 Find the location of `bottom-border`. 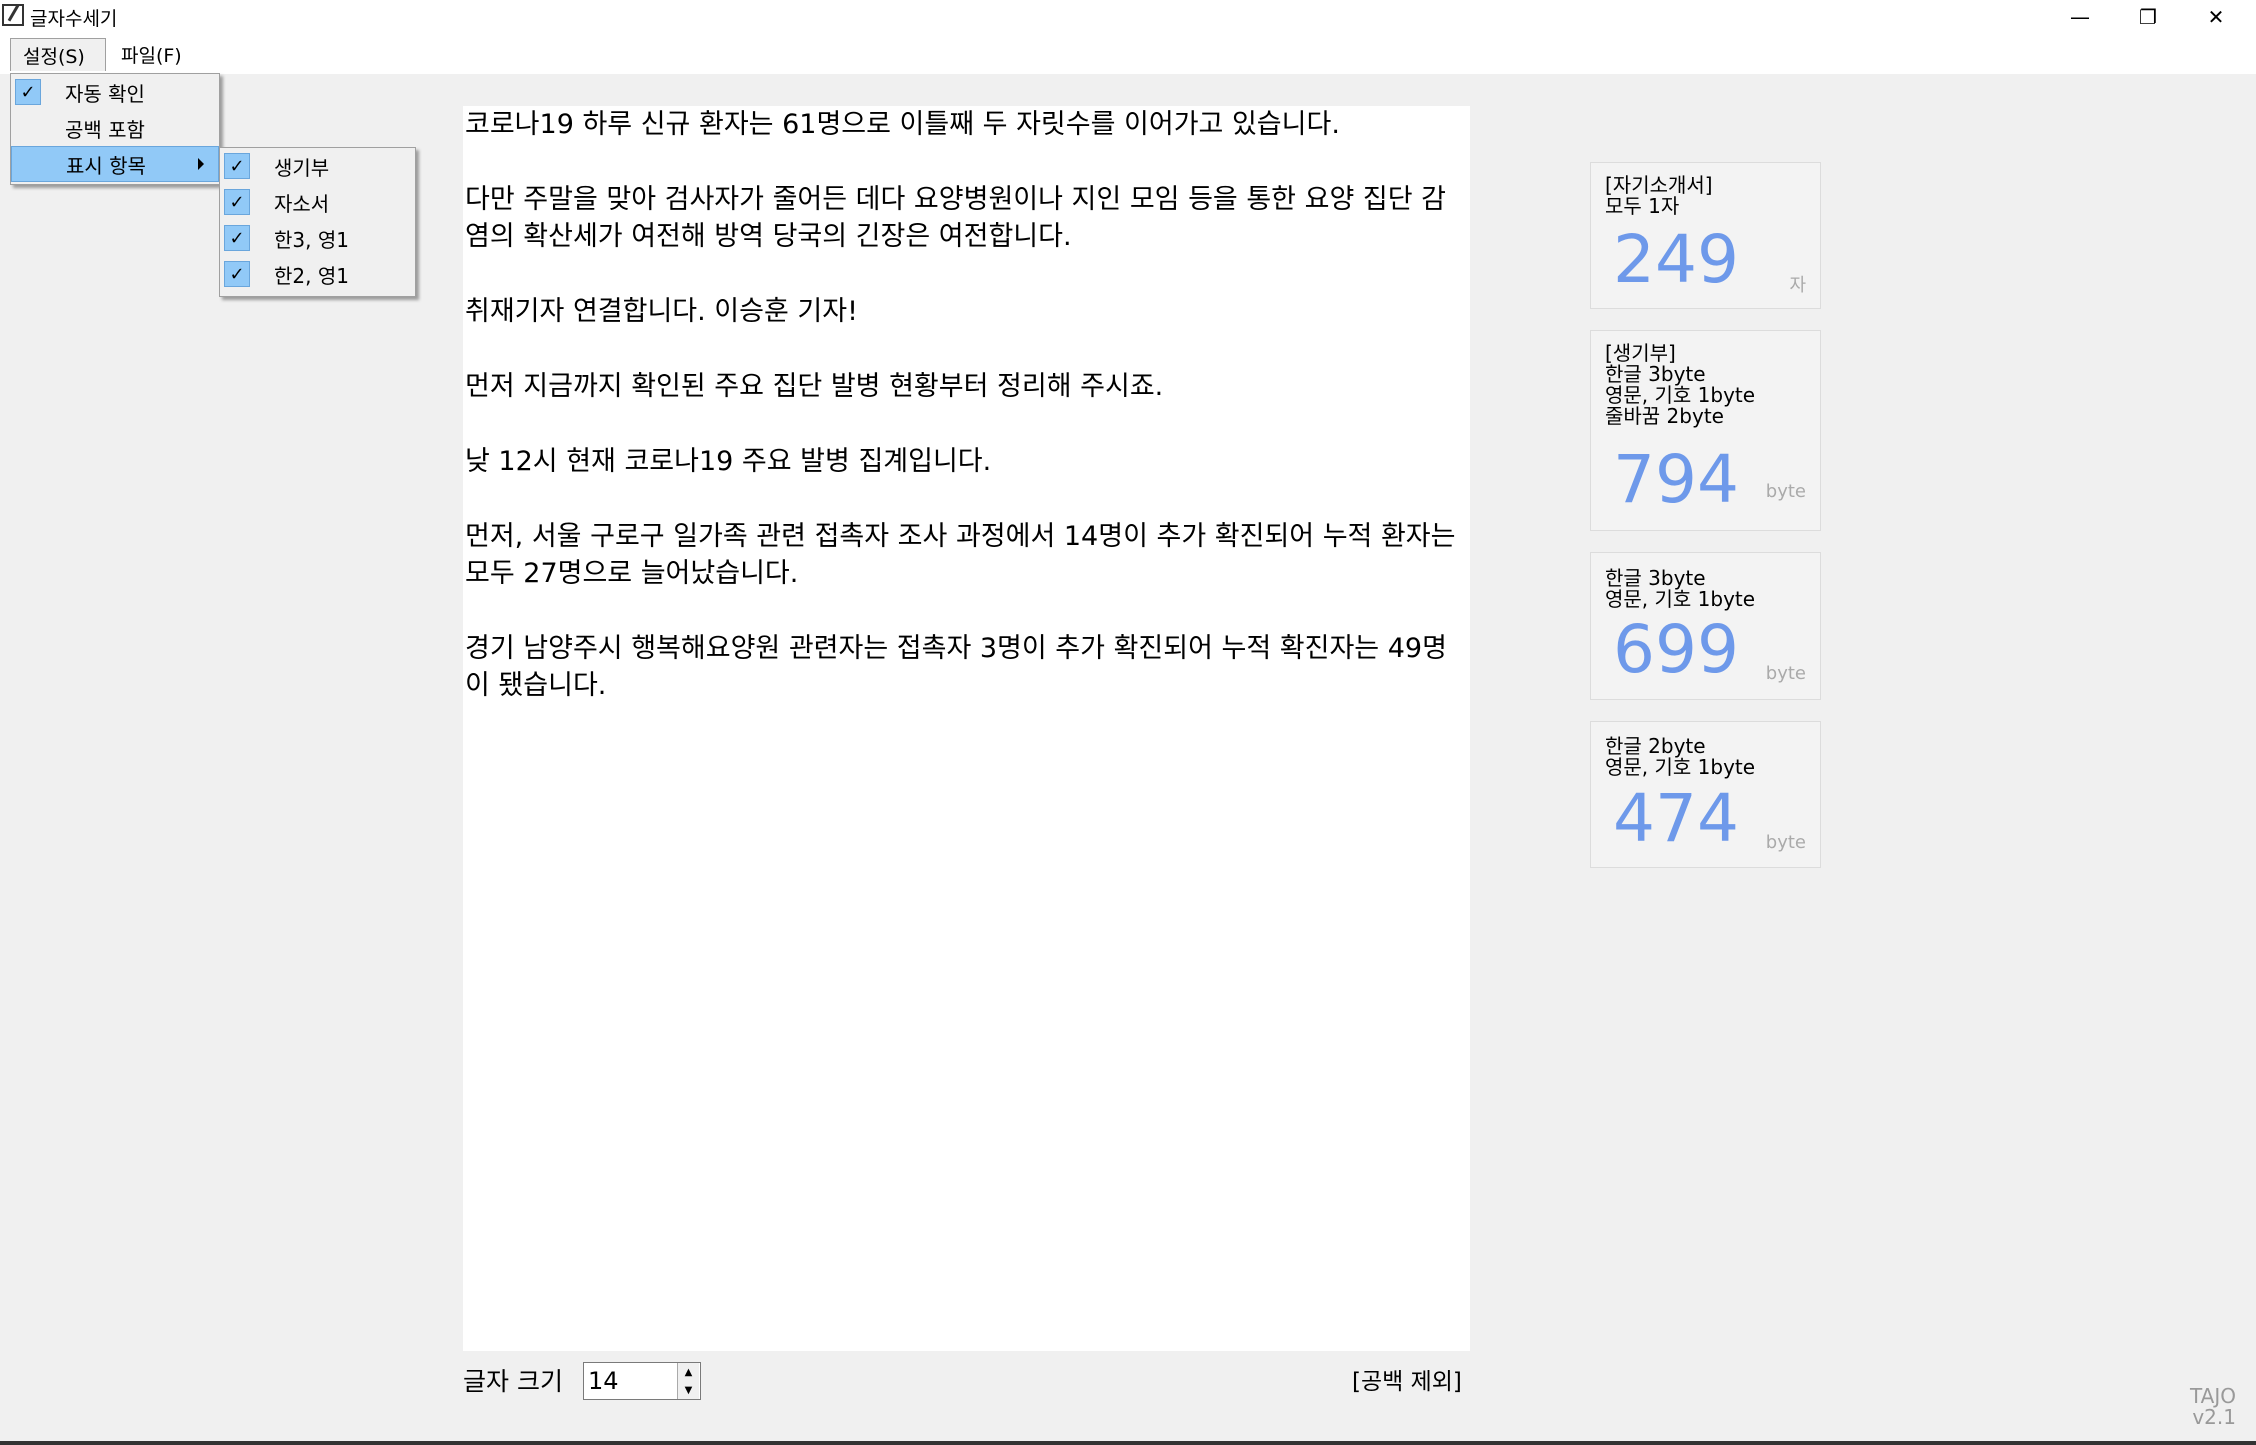

bottom-border is located at coordinates (1128, 1443).